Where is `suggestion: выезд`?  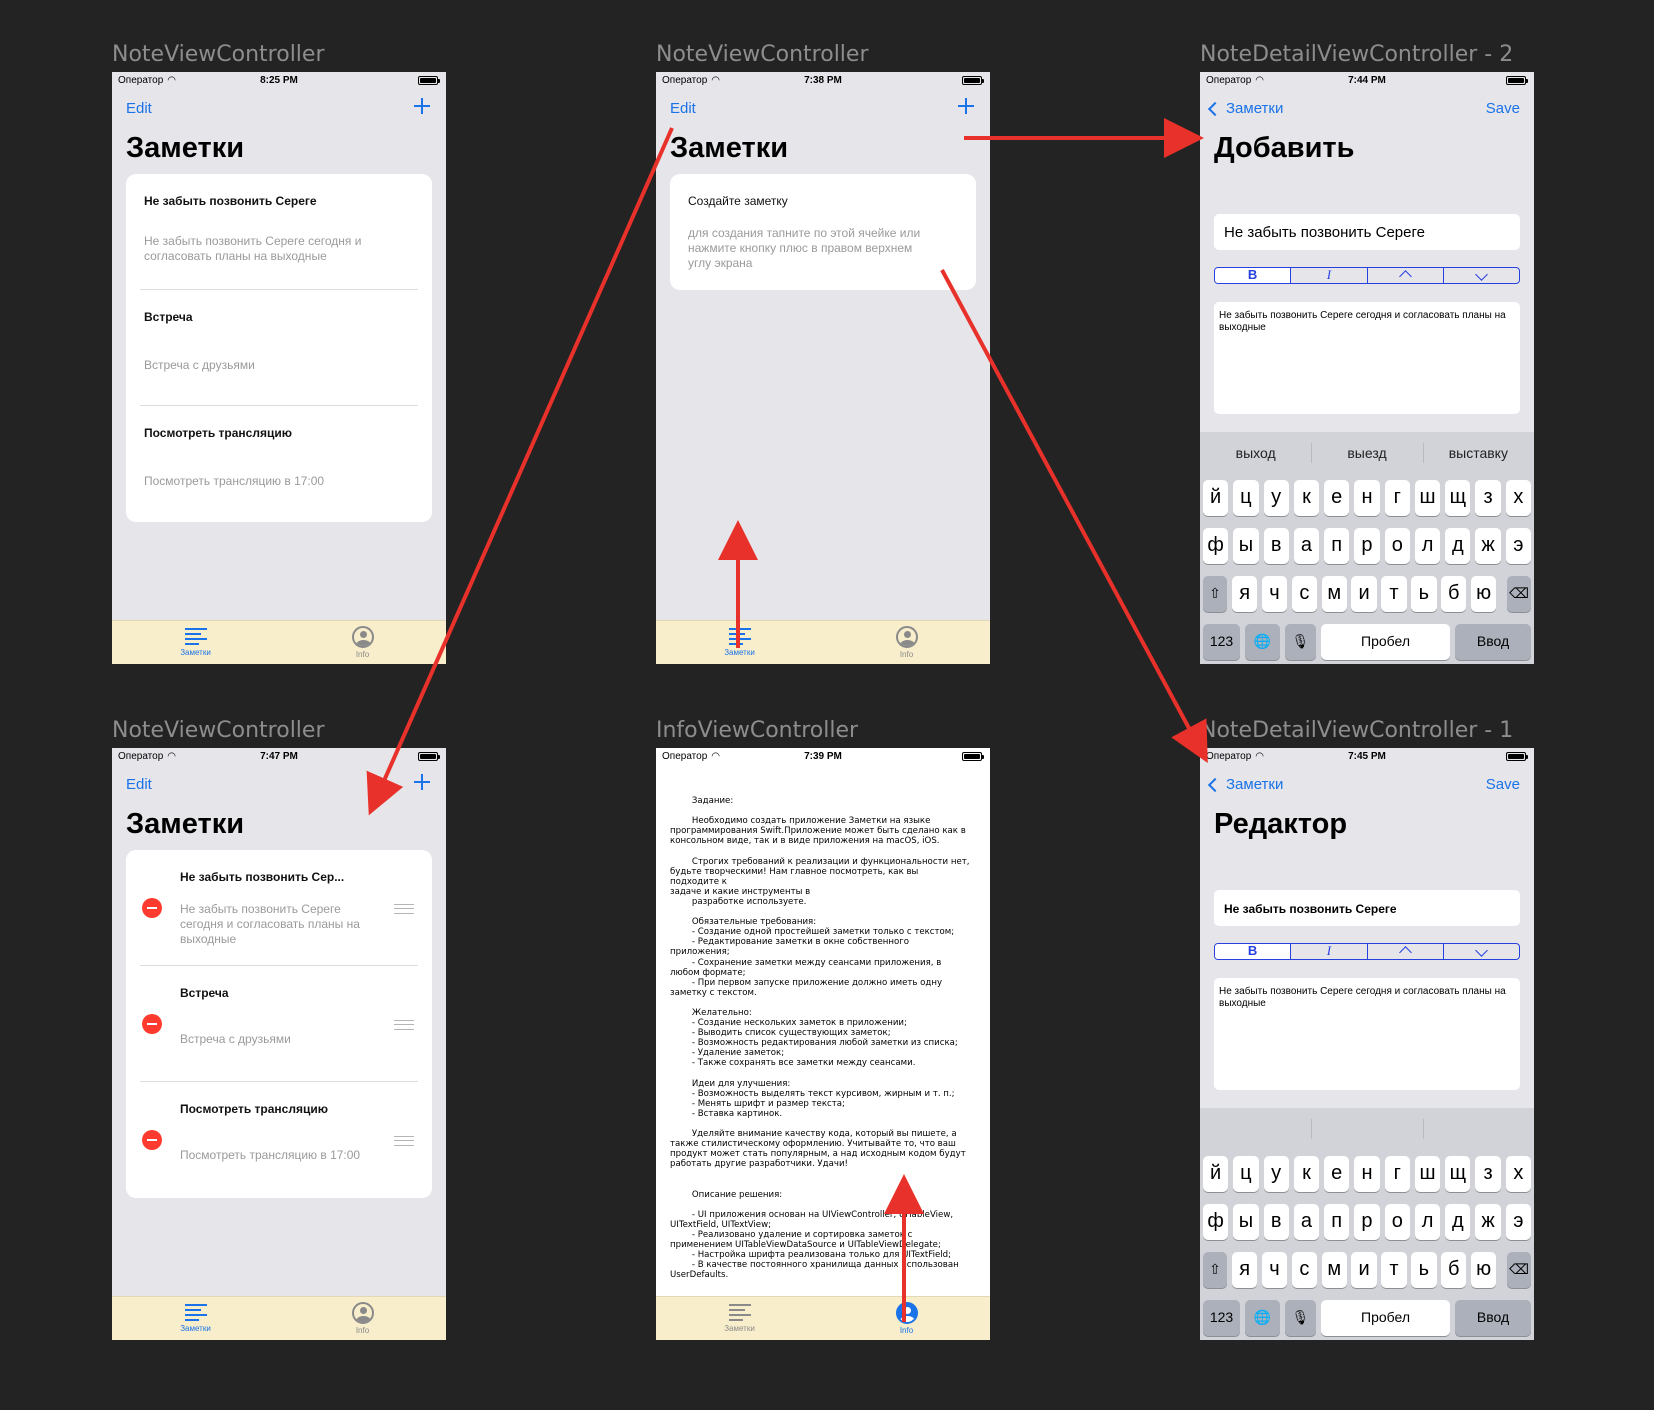 suggestion: выезд is located at coordinates (1366, 453).